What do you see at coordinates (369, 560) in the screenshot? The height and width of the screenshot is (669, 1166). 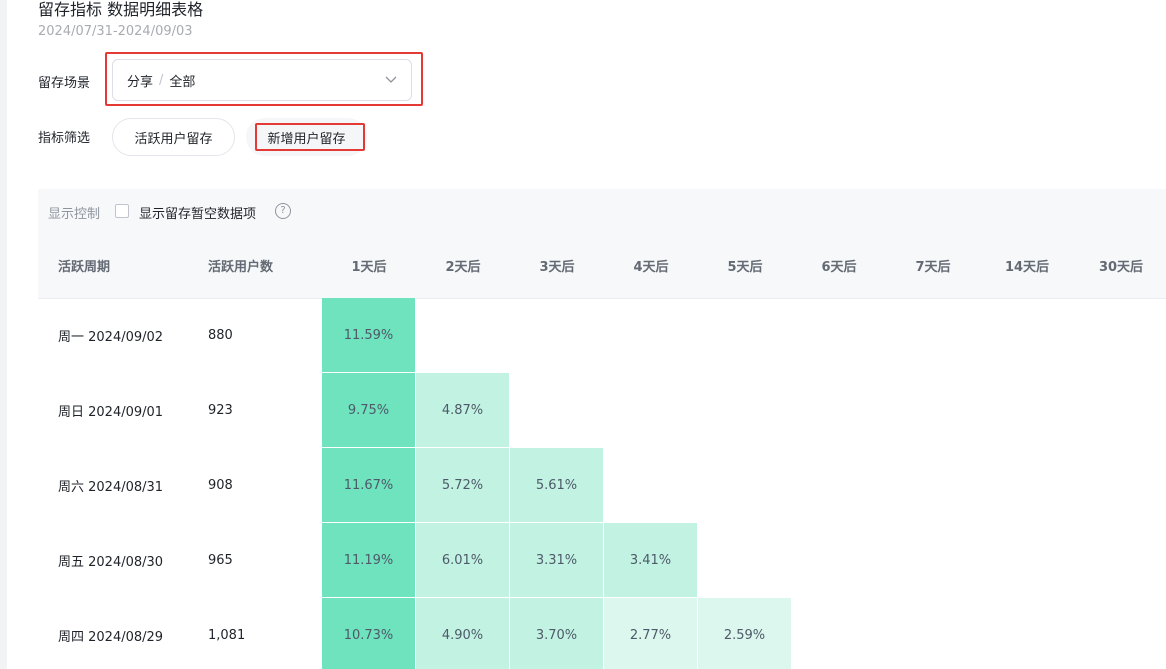 I see `retention-cell: 11.19%` at bounding box center [369, 560].